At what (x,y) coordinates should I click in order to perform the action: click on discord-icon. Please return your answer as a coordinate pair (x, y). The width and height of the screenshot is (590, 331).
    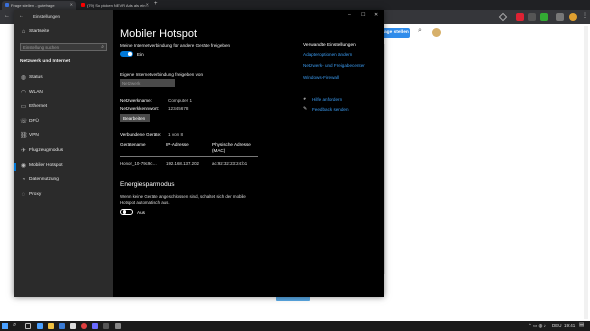
    Looking at the image, I should click on (95, 326).